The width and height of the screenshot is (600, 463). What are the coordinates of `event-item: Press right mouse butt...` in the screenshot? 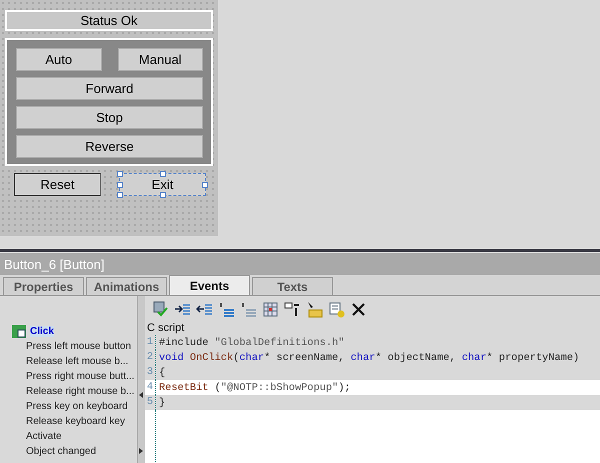 It's located at (68, 376).